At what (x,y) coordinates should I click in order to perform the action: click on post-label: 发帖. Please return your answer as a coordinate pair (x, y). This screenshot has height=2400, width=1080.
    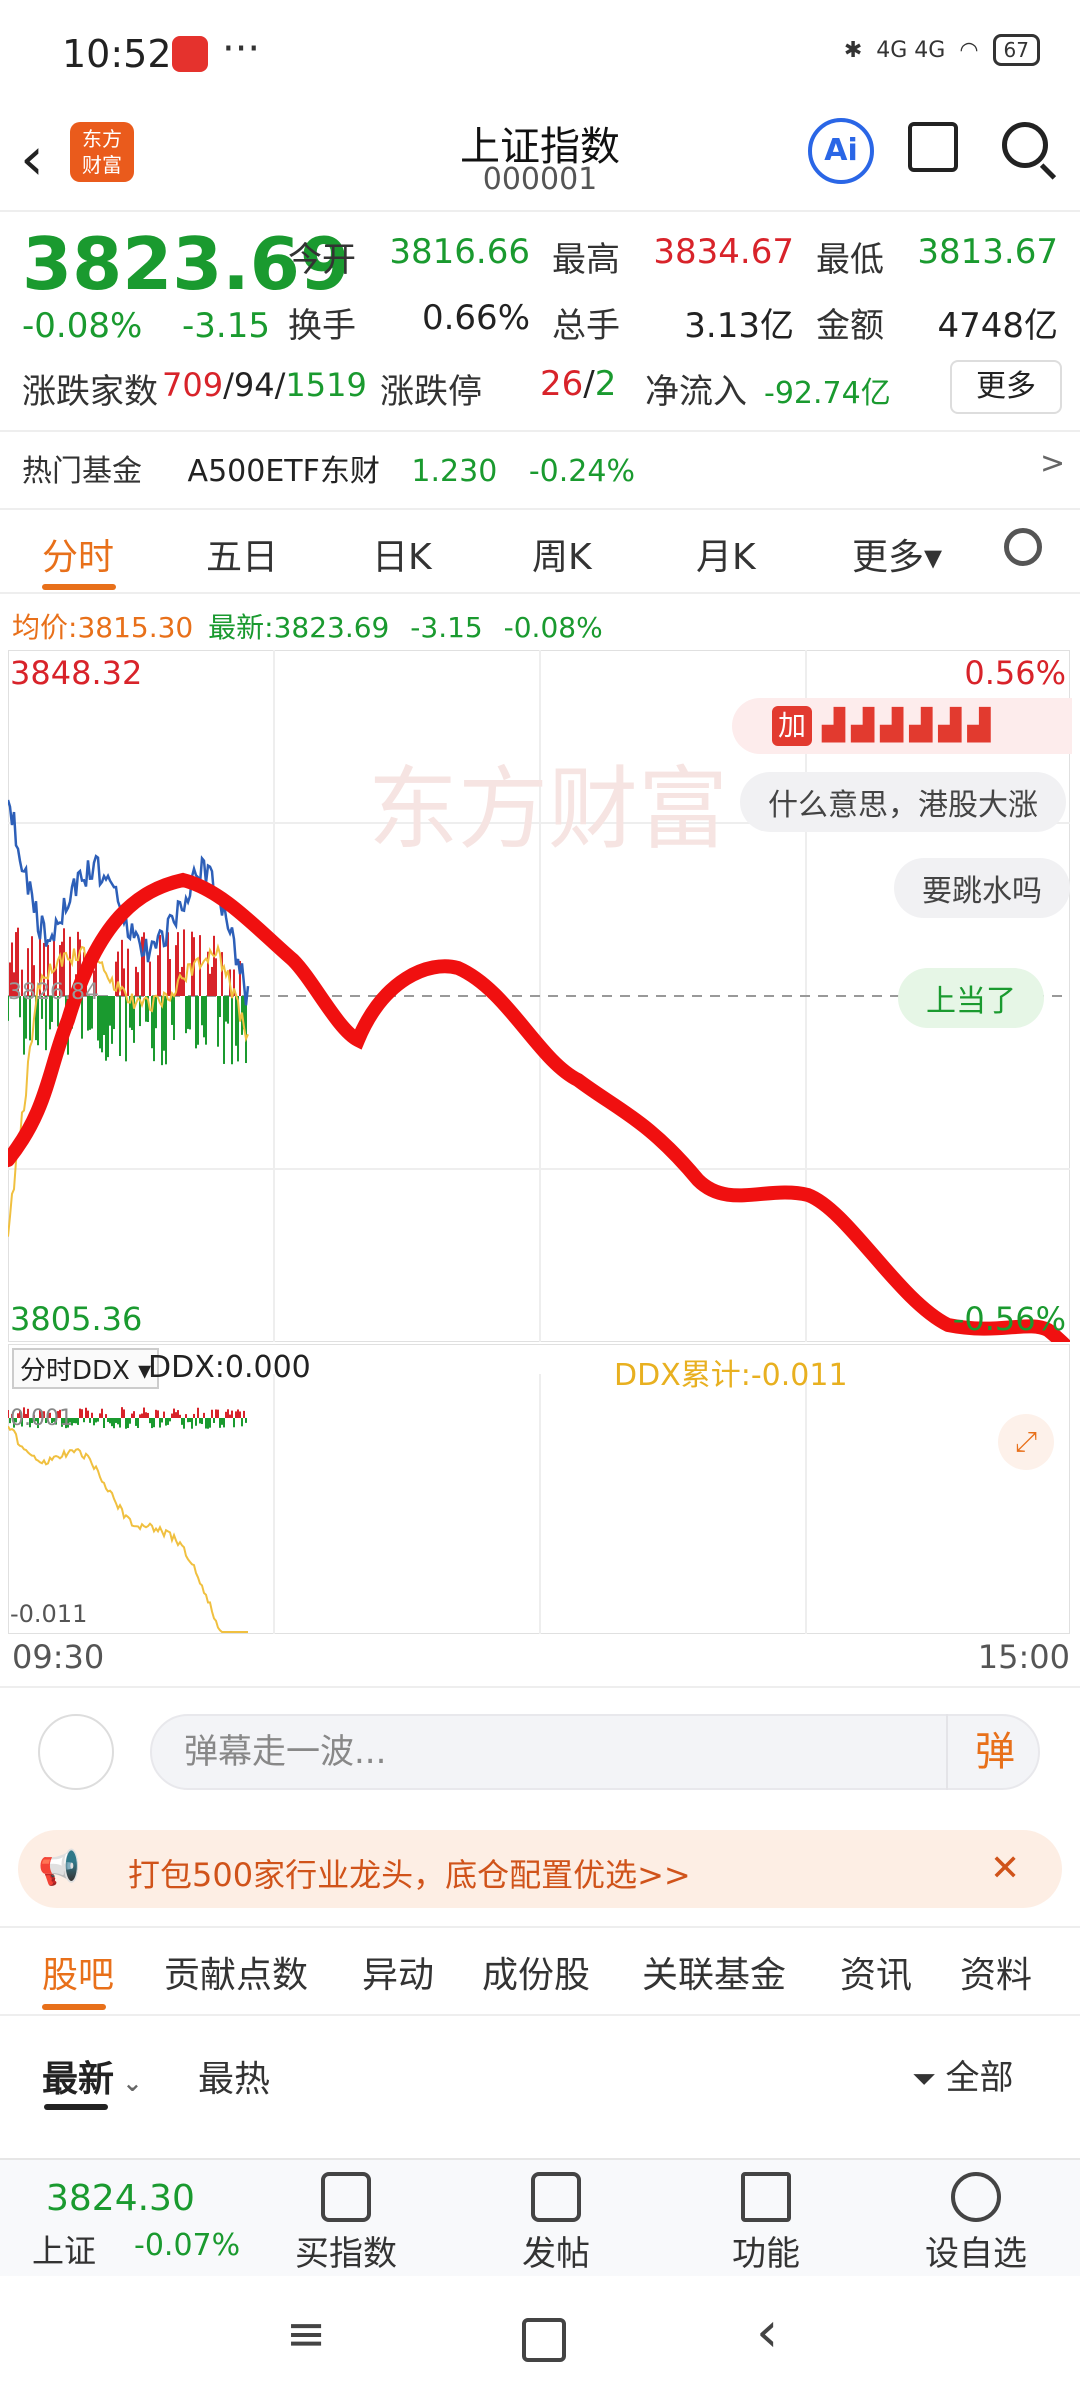
    Looking at the image, I should click on (556, 2254).